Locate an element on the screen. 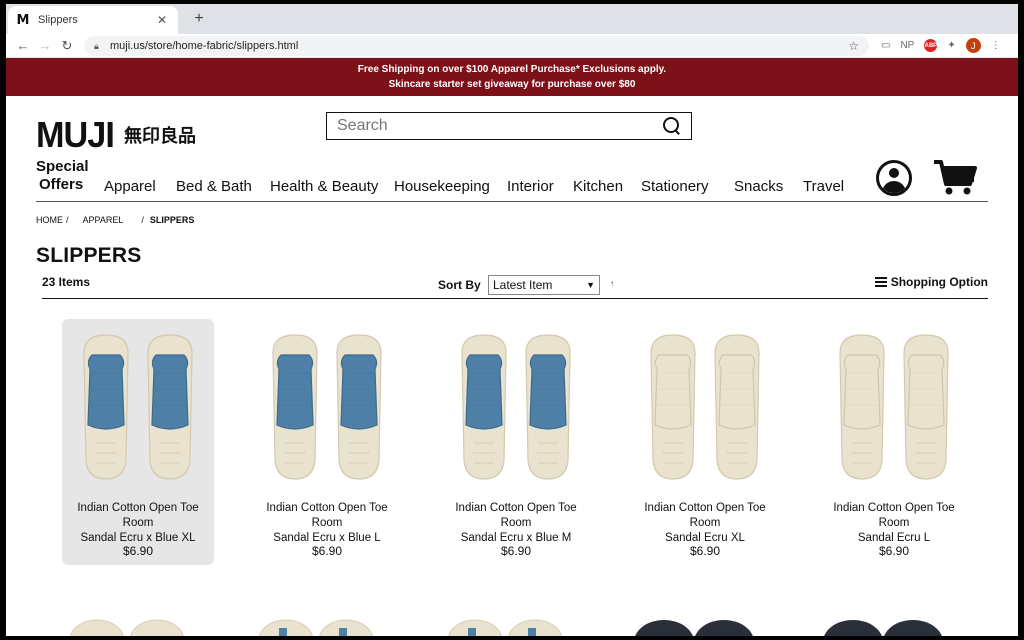 This screenshot has height=640, width=1024. forward-icon: → is located at coordinates (45, 45).